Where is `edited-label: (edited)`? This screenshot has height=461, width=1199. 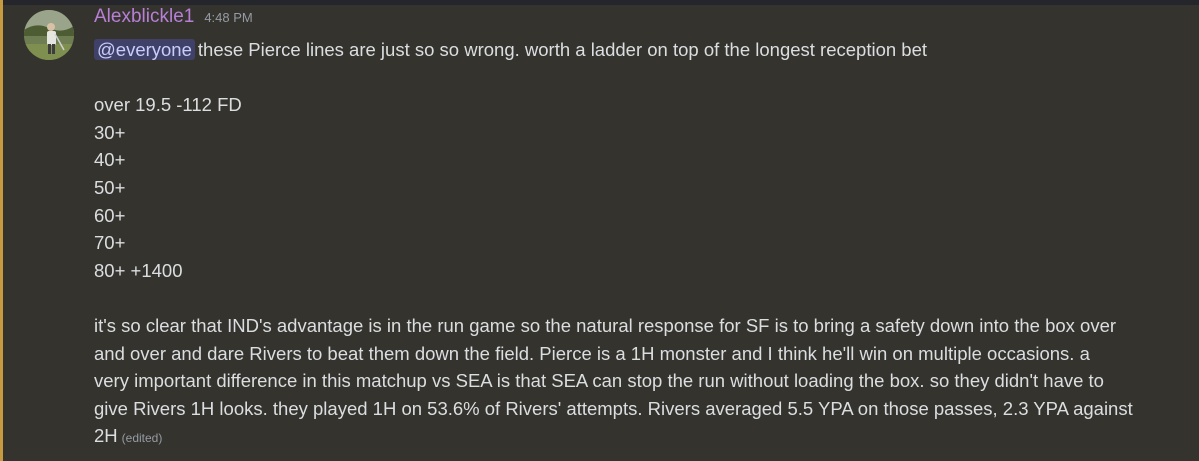 edited-label: (edited) is located at coordinates (142, 438).